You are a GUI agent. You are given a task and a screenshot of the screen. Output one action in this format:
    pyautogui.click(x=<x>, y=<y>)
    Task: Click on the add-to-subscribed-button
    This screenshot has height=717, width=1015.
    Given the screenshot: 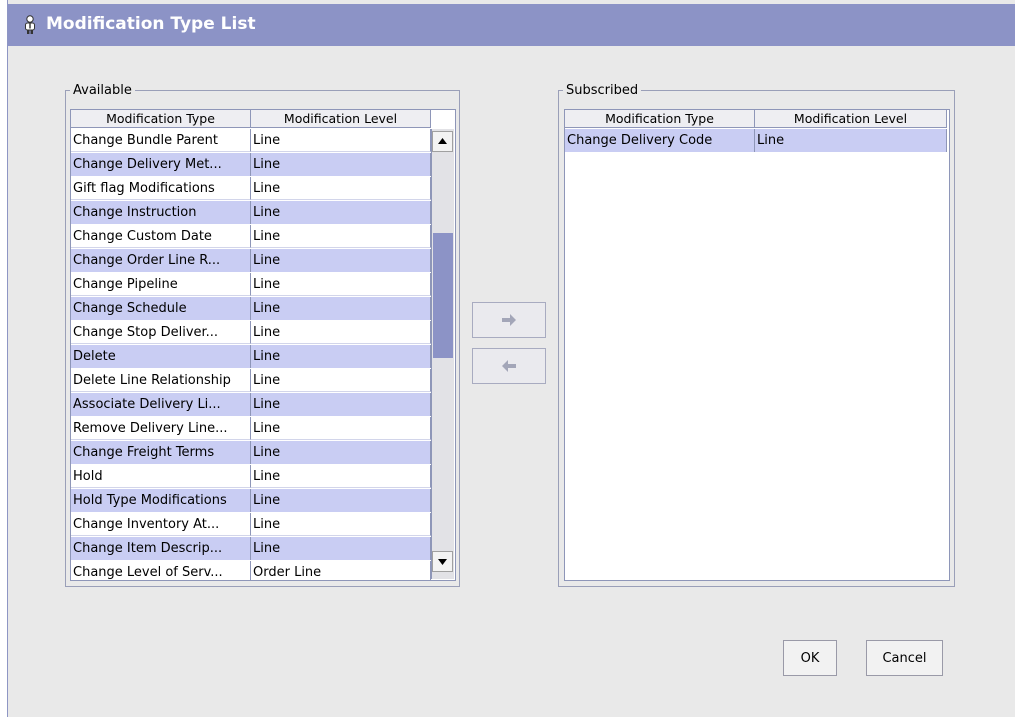 What is the action you would take?
    pyautogui.click(x=509, y=320)
    